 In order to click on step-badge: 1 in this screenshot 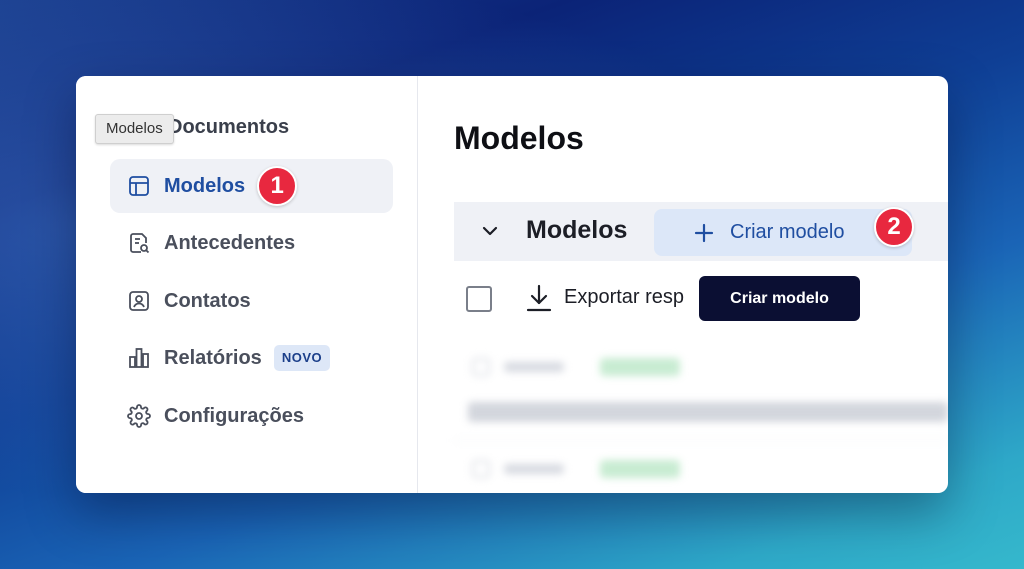, I will do `click(277, 186)`.